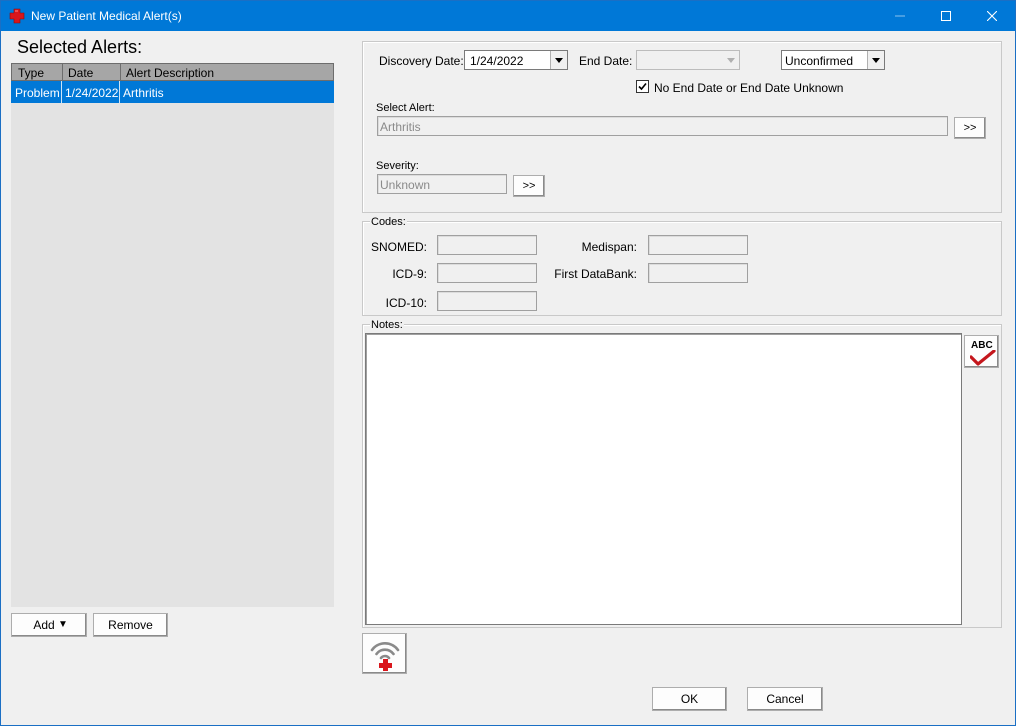  Describe the element at coordinates (80, 73) in the screenshot. I see `column-header-date: Date` at that location.